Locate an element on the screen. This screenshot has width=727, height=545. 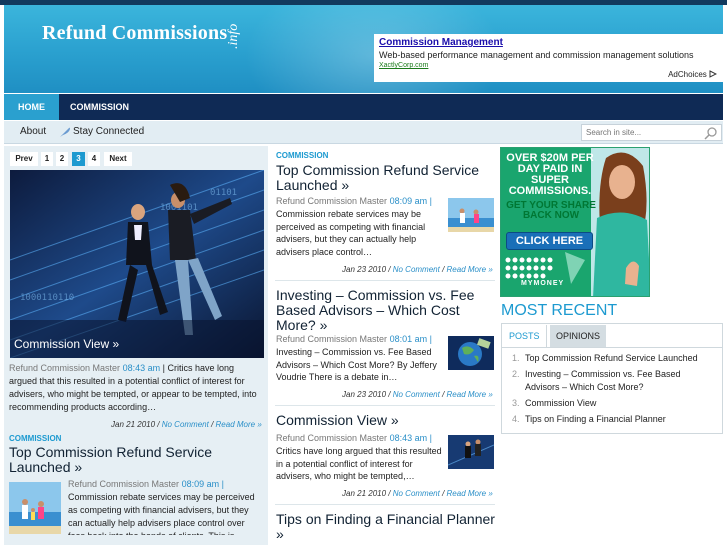
site-logo: Refund Commissions is located at coordinates (134, 33).